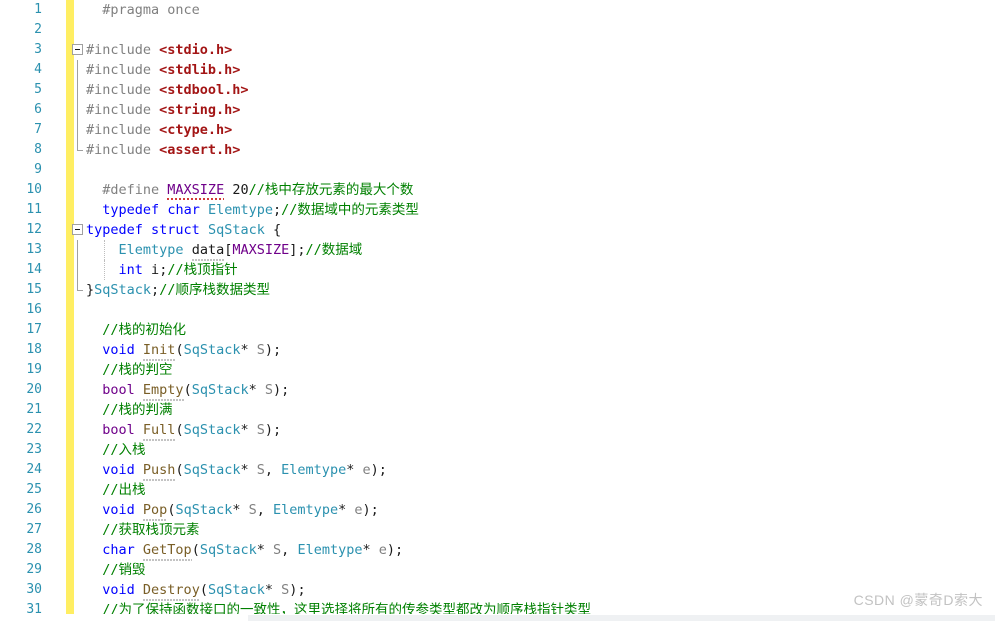 The height and width of the screenshot is (621, 995). What do you see at coordinates (236, 470) in the screenshot?
I see `code-text: void Push(SqStack* S, Elemtype* e);` at bounding box center [236, 470].